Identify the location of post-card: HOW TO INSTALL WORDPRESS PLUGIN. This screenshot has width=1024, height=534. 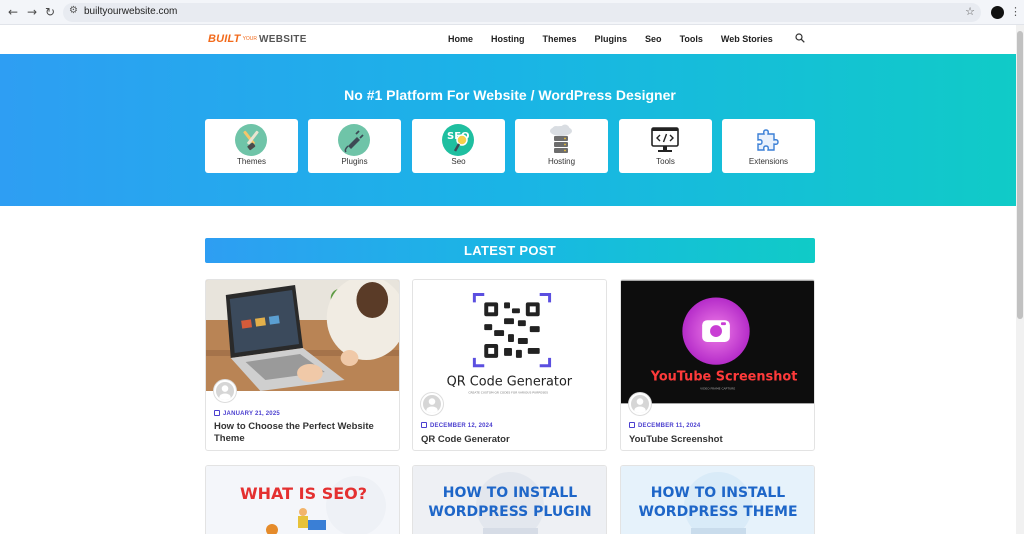
(509, 499).